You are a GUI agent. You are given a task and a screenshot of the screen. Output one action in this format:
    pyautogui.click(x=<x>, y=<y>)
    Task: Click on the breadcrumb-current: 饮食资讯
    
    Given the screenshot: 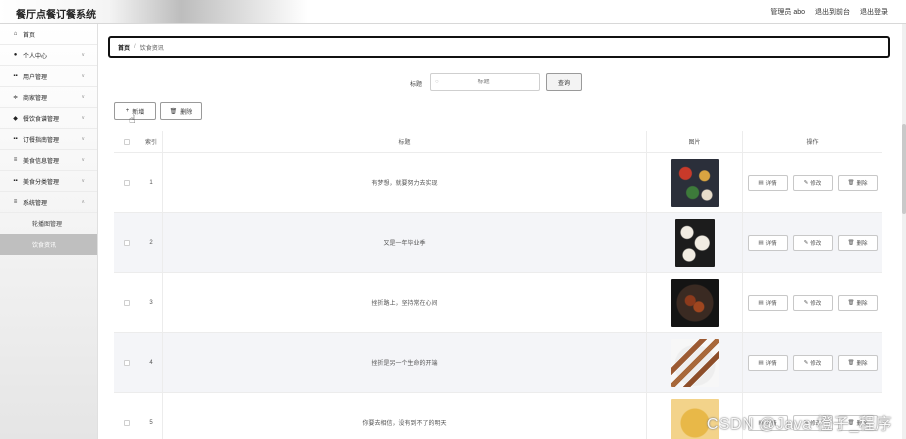 What is the action you would take?
    pyautogui.click(x=151, y=48)
    